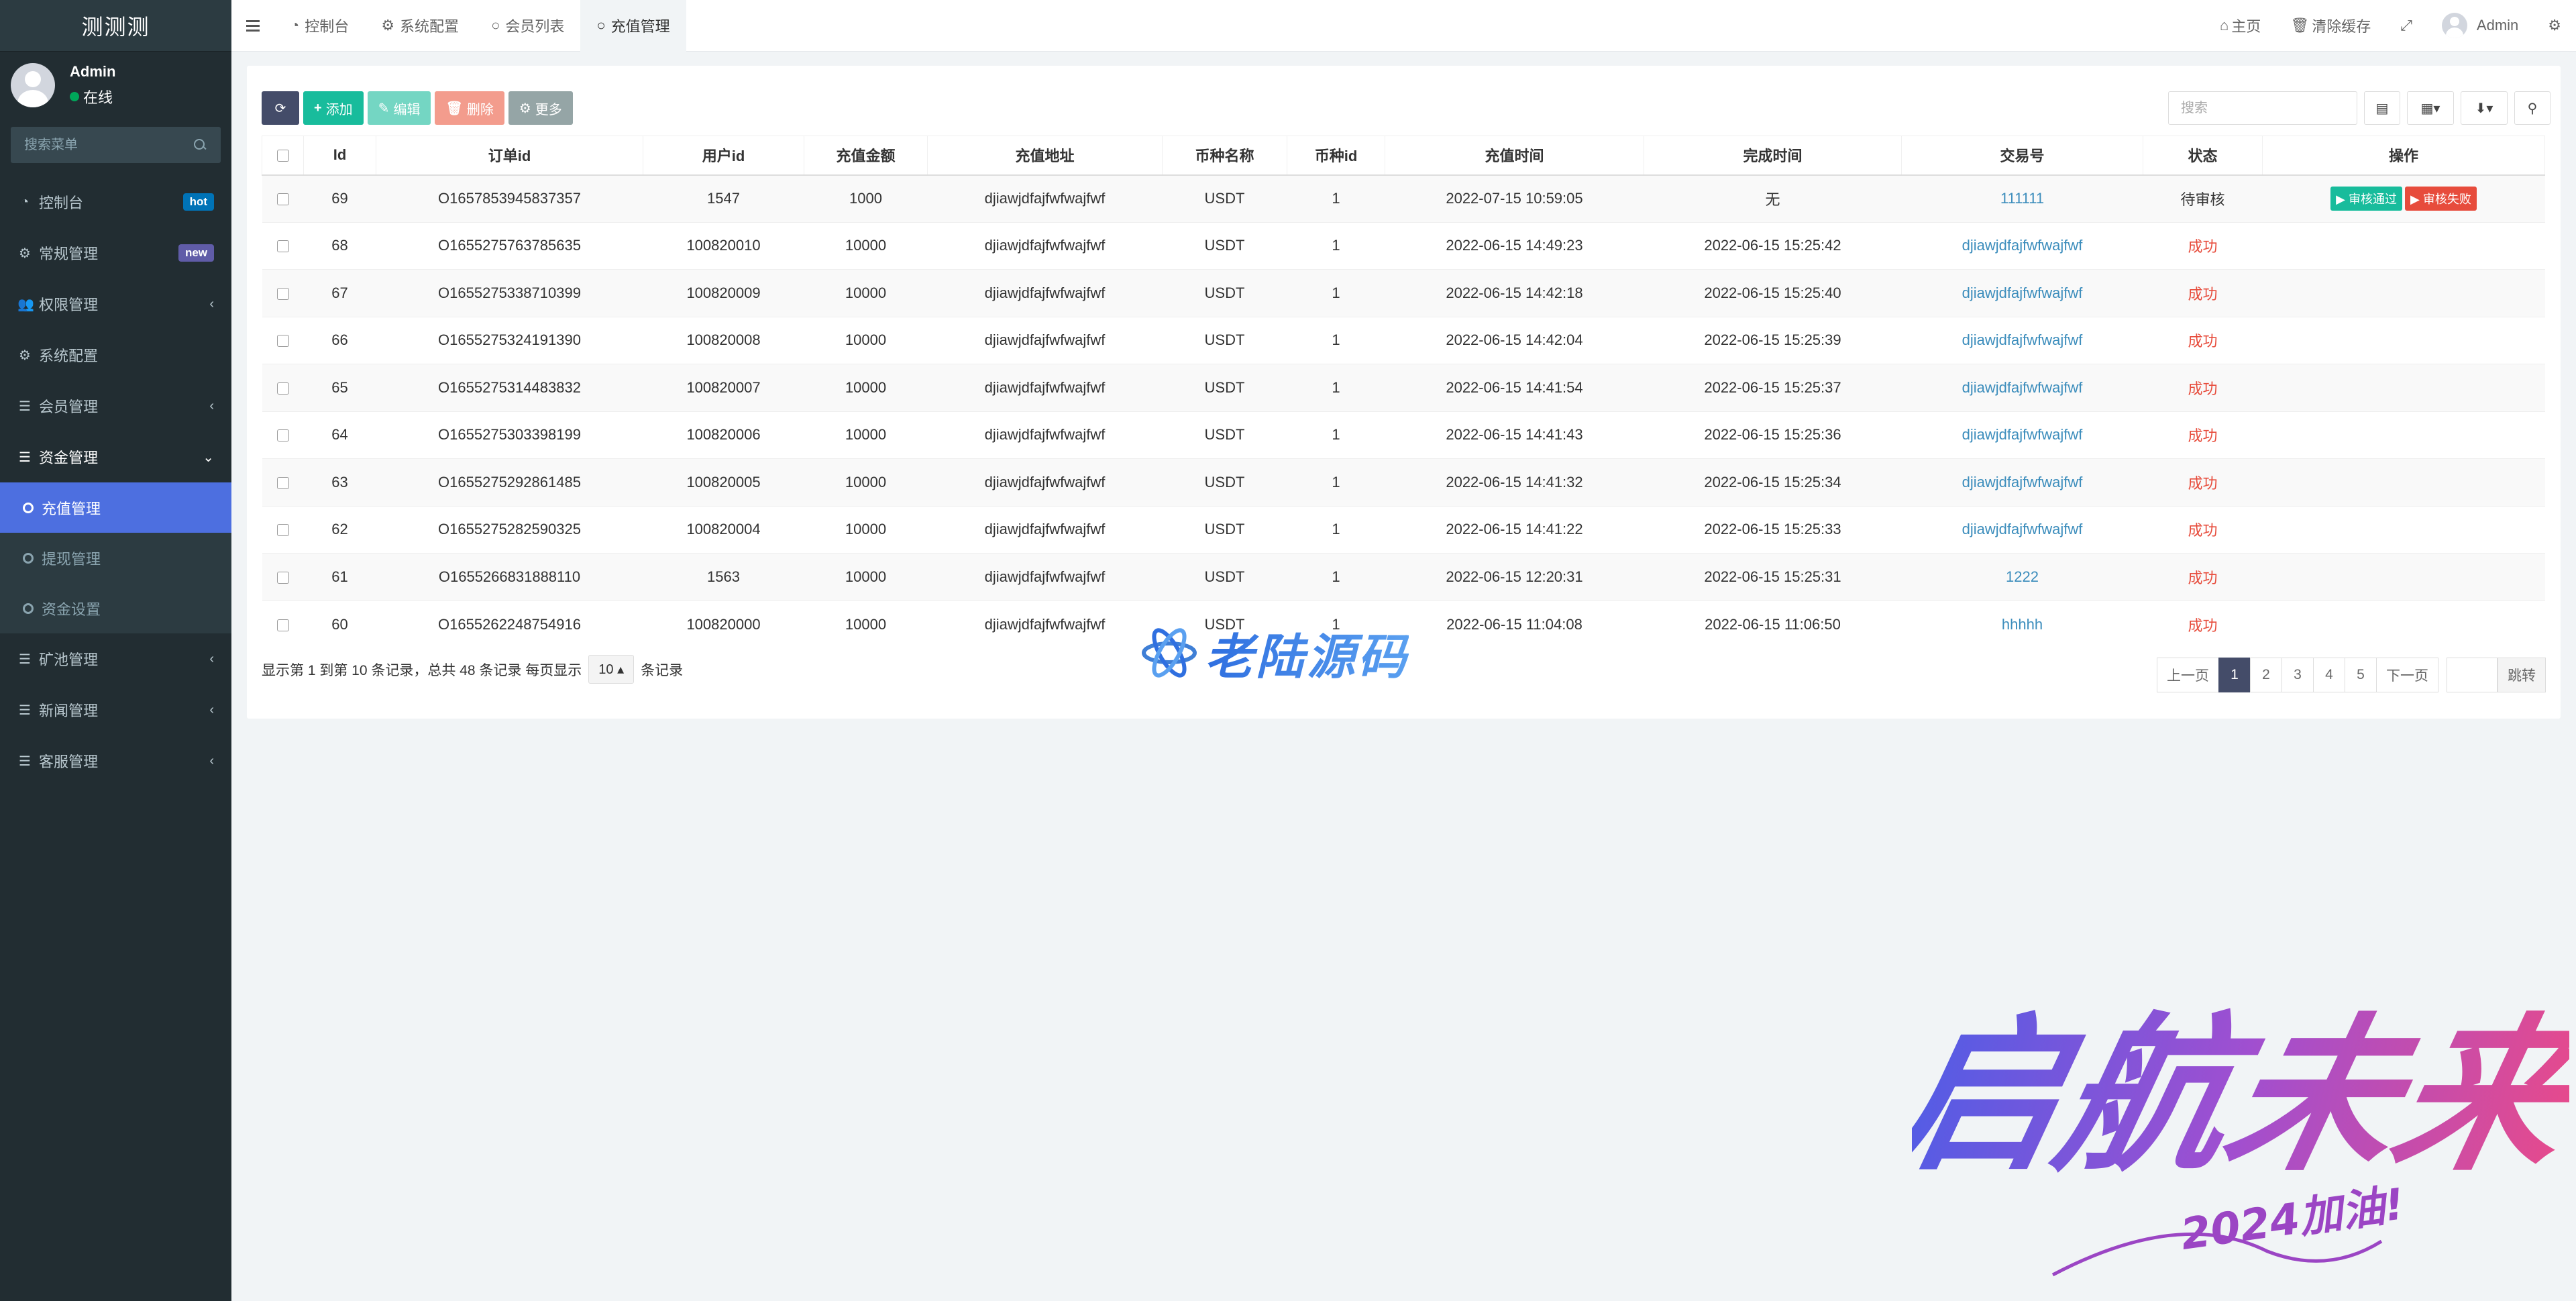  Describe the element at coordinates (2430, 108) in the screenshot. I see `columns-button: ▦▾` at that location.